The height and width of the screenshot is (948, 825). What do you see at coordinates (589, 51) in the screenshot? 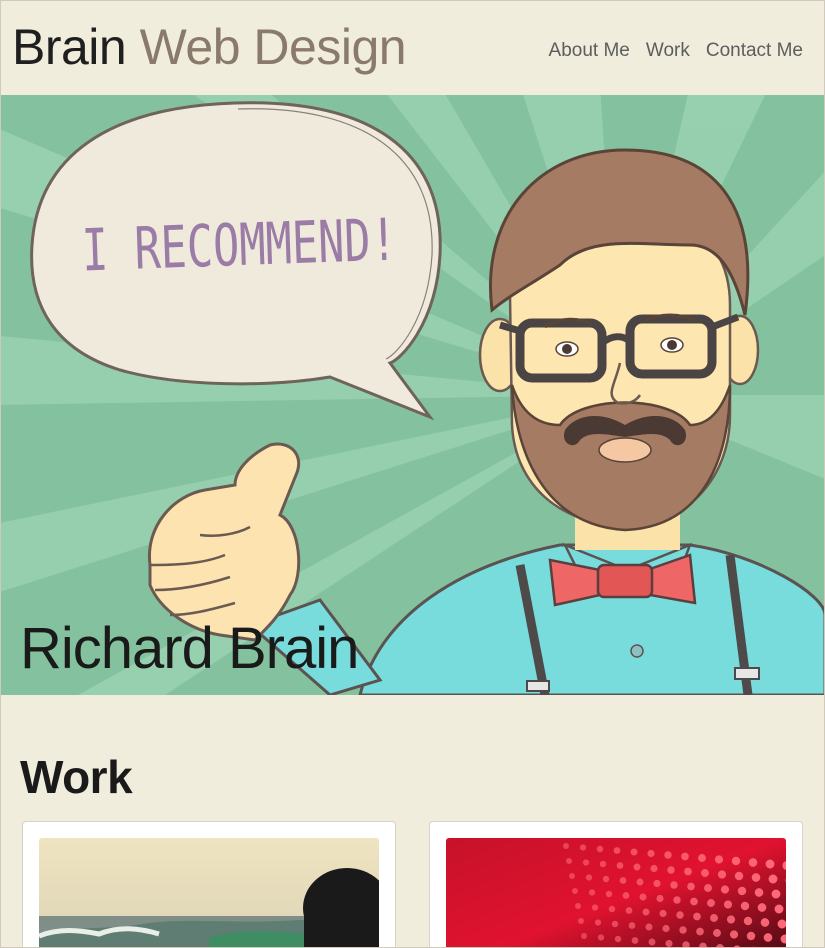
I see `nav-about-me: About Me` at bounding box center [589, 51].